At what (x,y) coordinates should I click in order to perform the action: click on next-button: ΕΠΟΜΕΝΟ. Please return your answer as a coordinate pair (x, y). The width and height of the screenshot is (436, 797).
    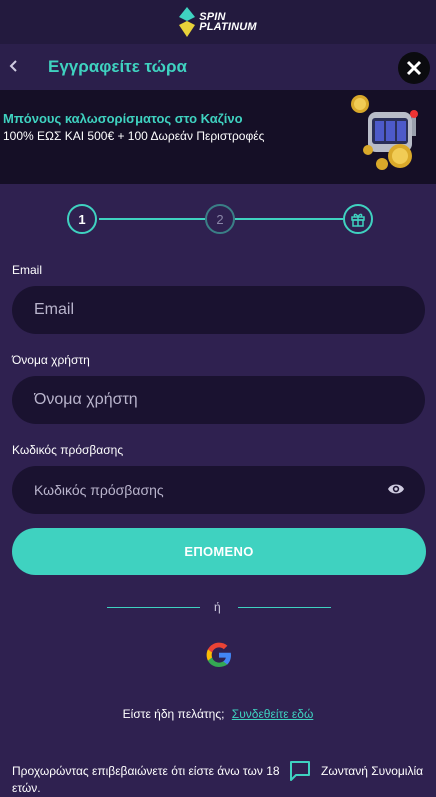
    Looking at the image, I should click on (219, 551).